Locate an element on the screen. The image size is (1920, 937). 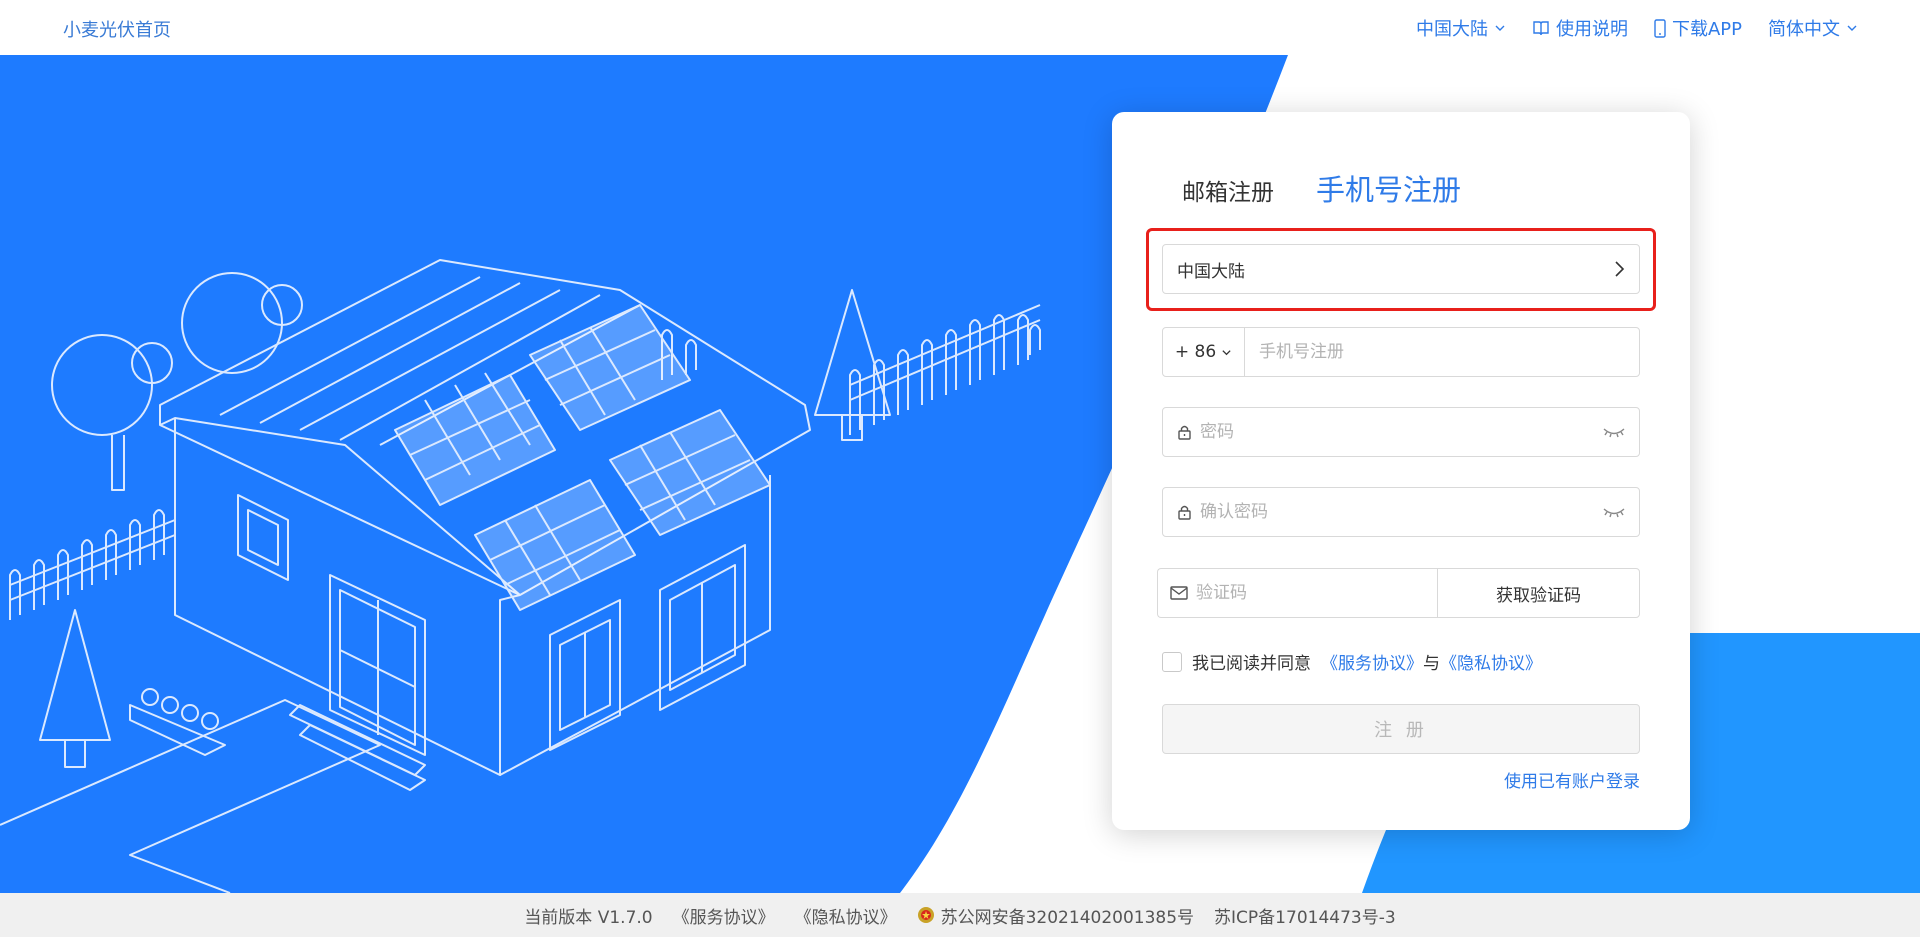
toggle-confirm-visibility is located at coordinates (1614, 512).